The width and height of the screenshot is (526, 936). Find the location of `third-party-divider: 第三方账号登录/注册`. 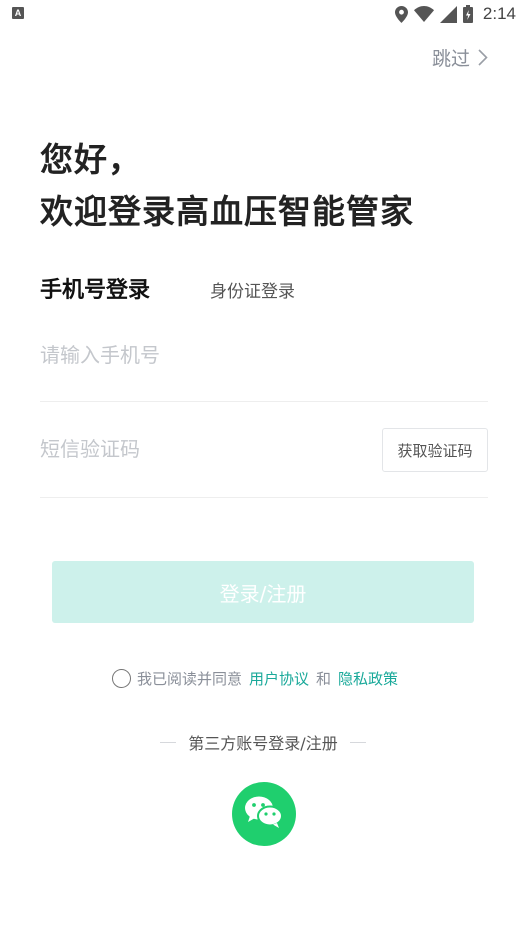

third-party-divider: 第三方账号登录/注册 is located at coordinates (263, 742).